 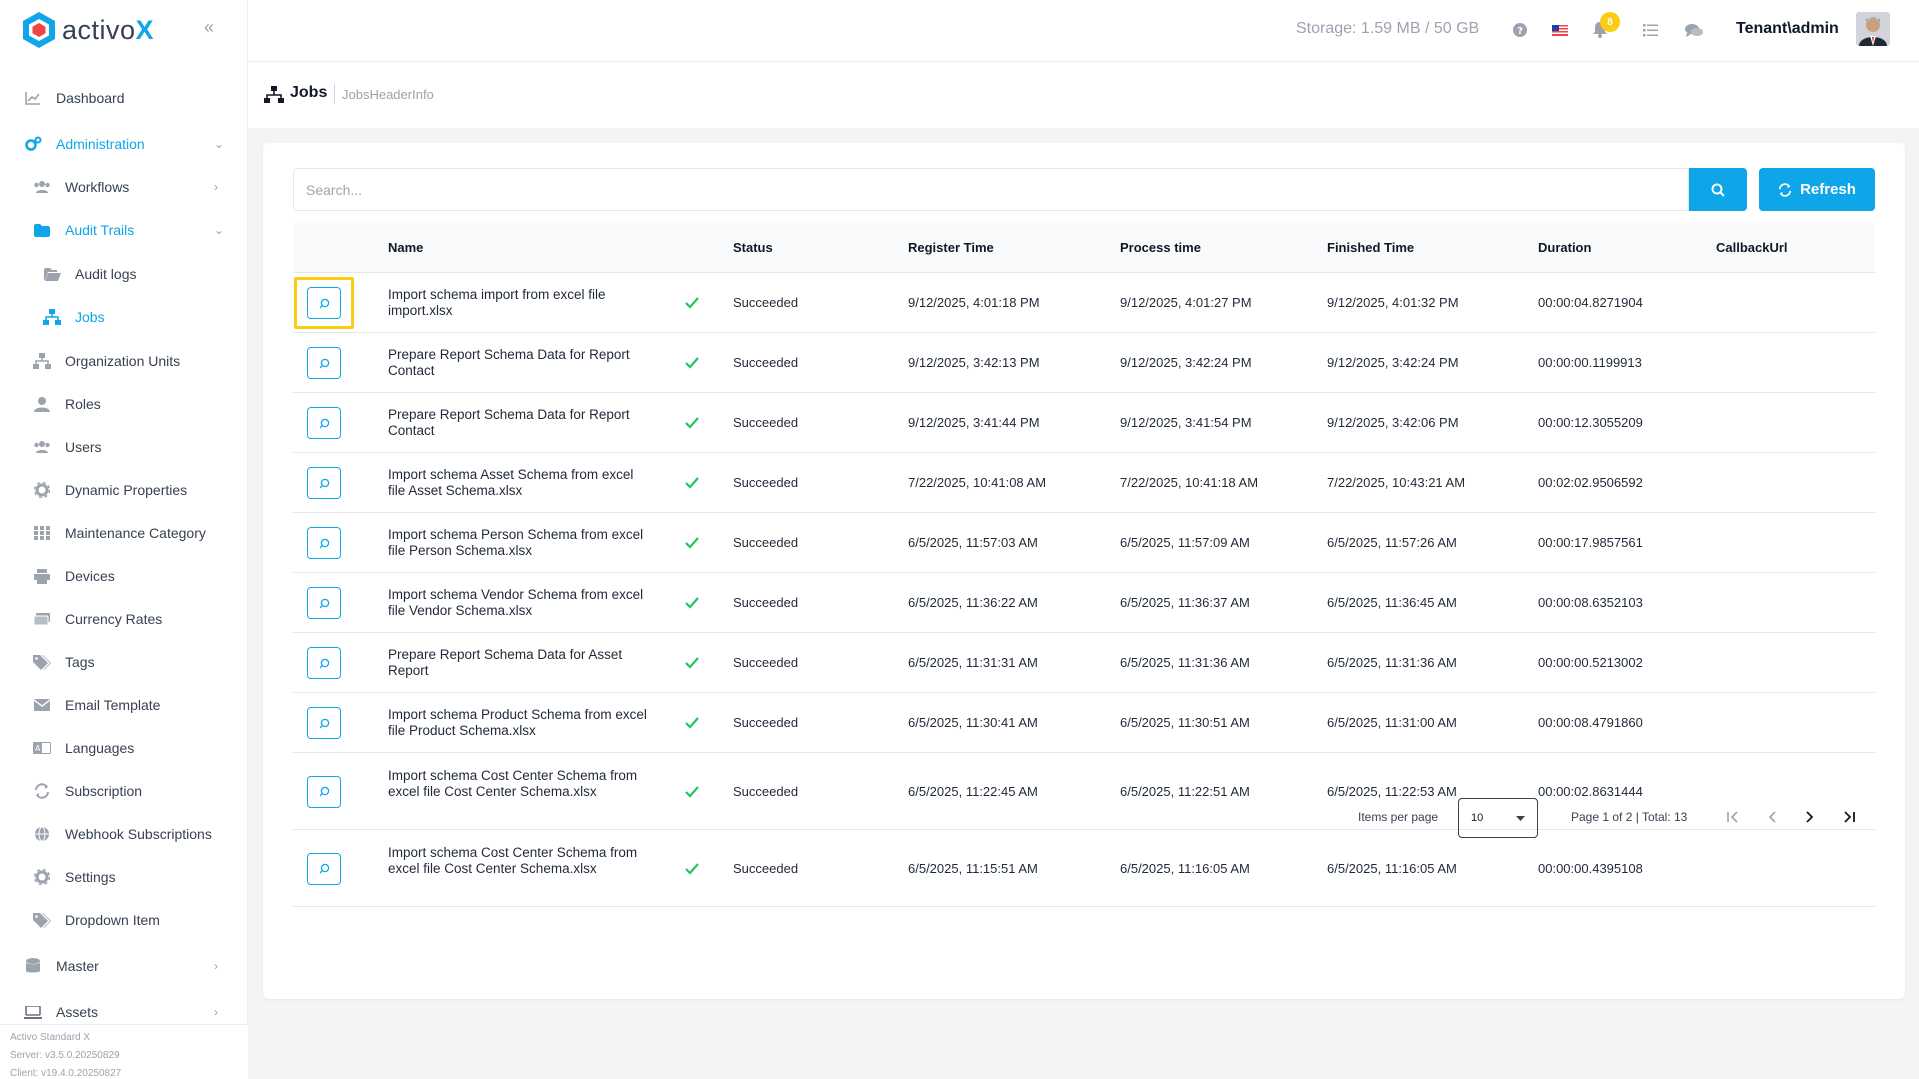 I want to click on refresh-label: Refresh, so click(x=1828, y=189).